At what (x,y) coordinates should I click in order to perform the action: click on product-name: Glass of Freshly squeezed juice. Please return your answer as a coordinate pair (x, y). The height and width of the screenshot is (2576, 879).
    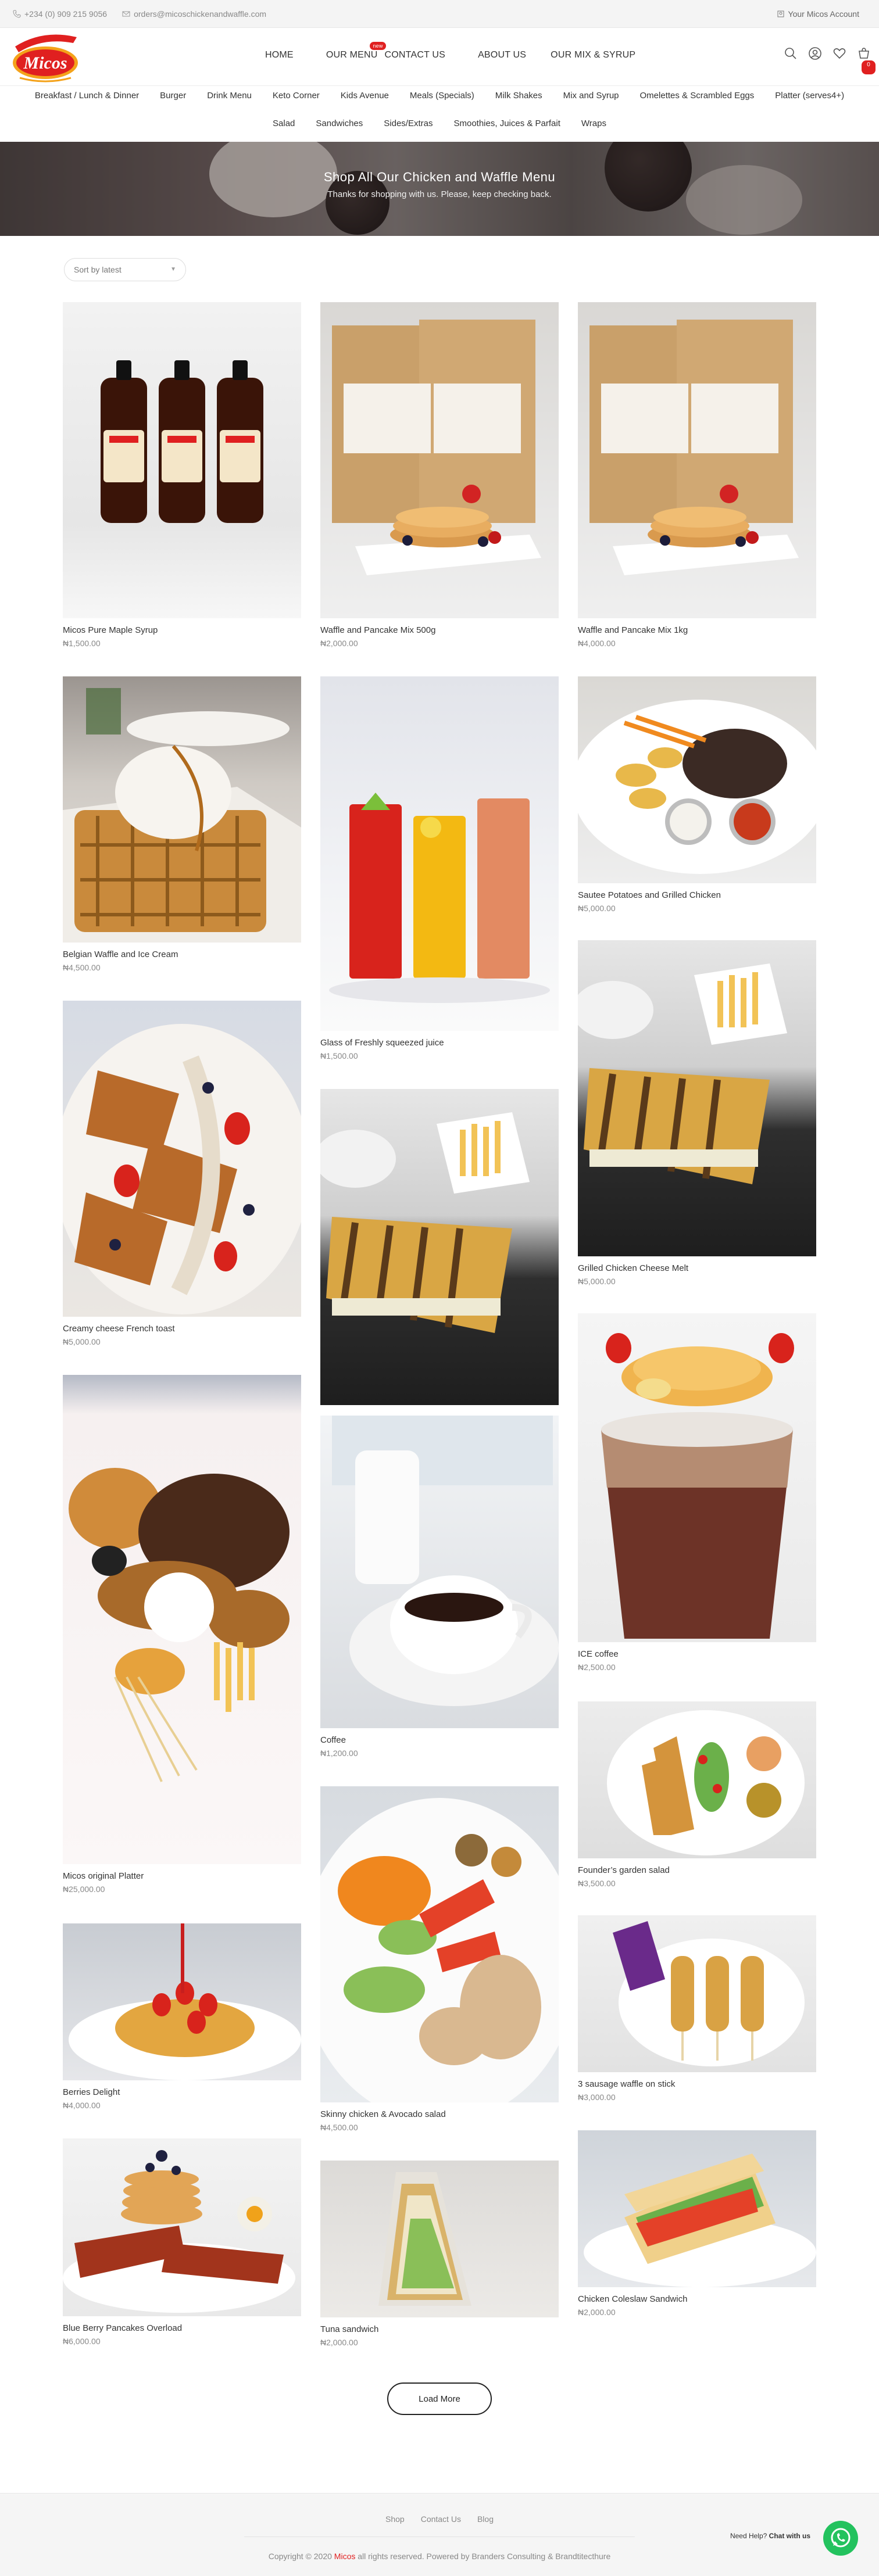
    Looking at the image, I should click on (440, 1043).